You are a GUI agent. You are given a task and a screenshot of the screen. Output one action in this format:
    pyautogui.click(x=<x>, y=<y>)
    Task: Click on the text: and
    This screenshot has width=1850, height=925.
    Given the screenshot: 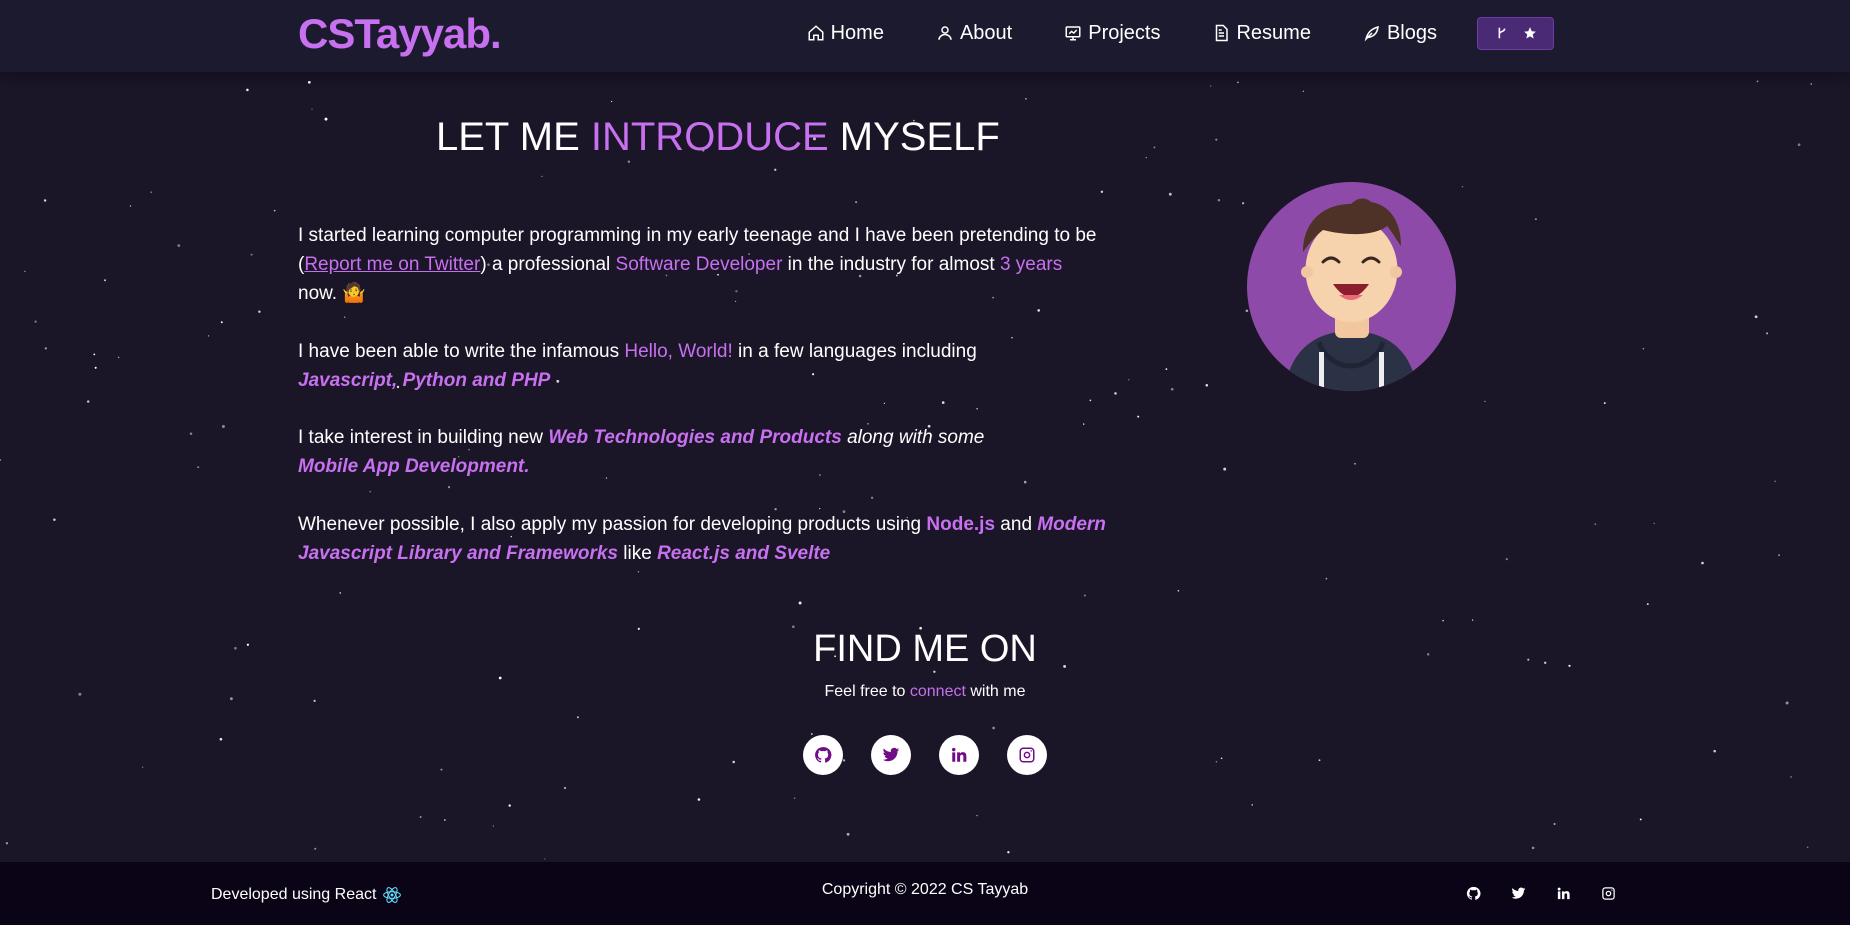 What is the action you would take?
    pyautogui.click(x=1016, y=524)
    